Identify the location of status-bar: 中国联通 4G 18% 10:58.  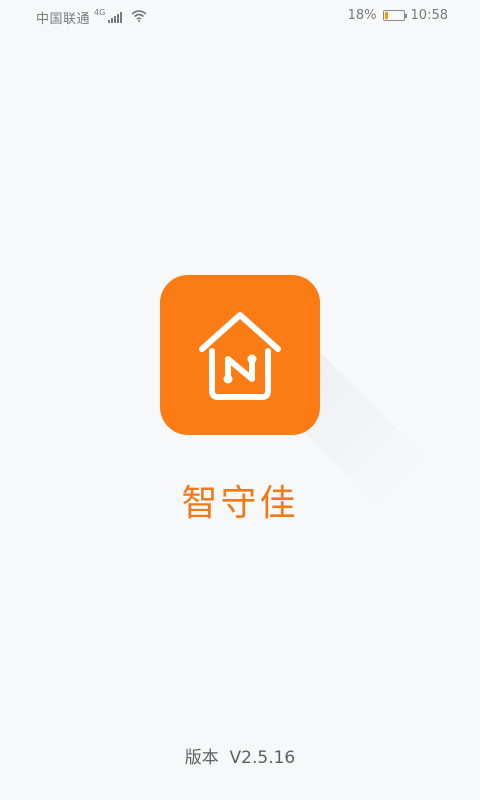
(240, 16).